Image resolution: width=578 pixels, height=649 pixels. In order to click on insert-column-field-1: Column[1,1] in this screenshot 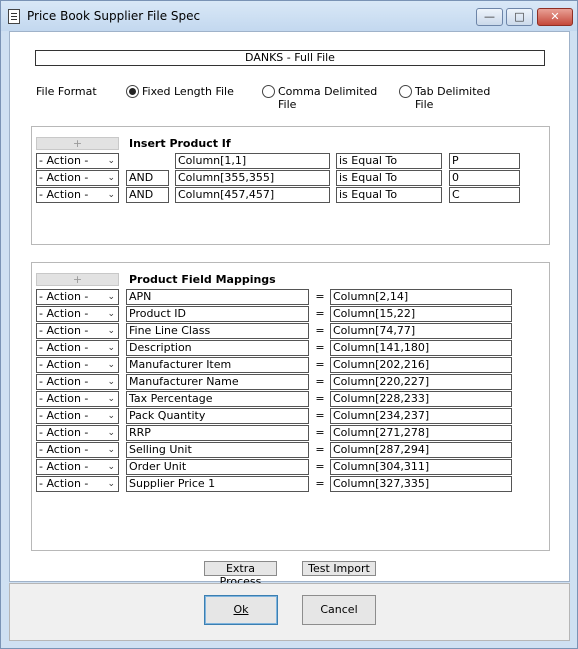, I will do `click(252, 161)`.